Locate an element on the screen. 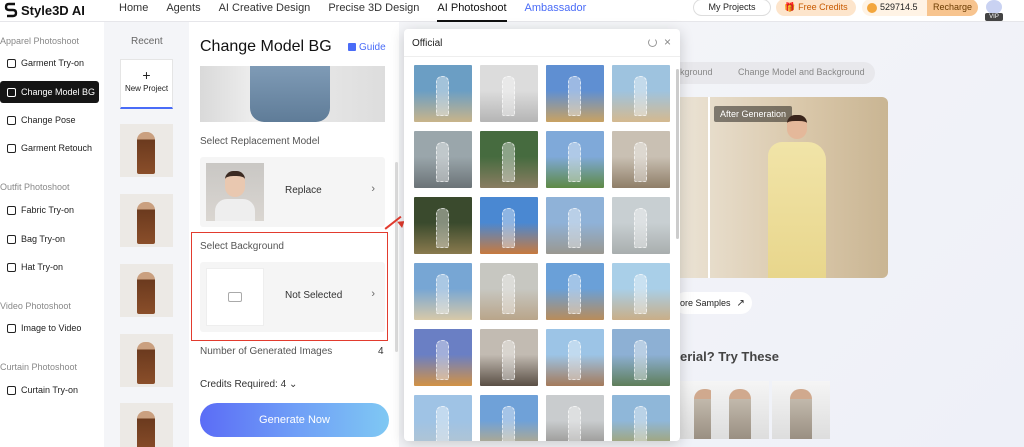  sidebar-item-garment-retouch: Garment Retouch is located at coordinates (49, 148).